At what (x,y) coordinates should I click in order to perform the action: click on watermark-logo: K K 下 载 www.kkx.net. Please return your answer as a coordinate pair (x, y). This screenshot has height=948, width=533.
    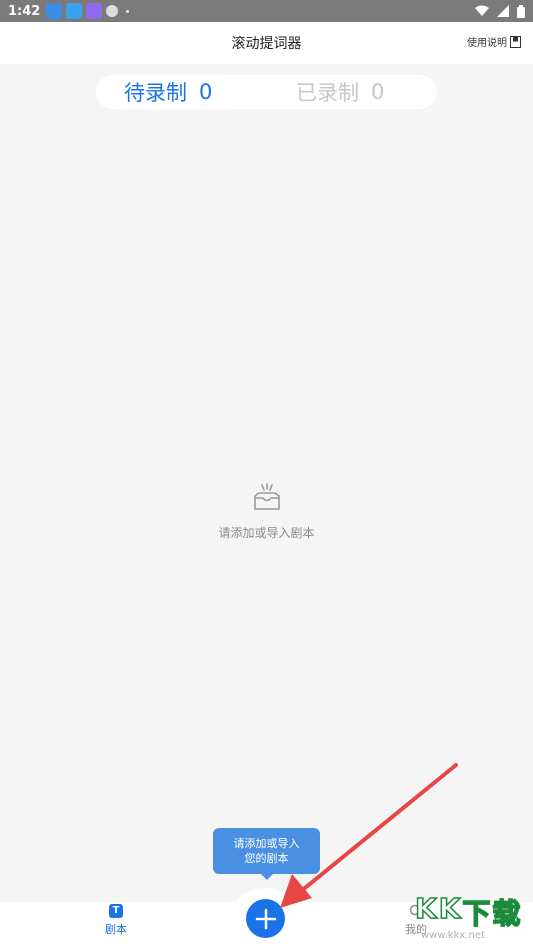
    Looking at the image, I should click on (472, 918).